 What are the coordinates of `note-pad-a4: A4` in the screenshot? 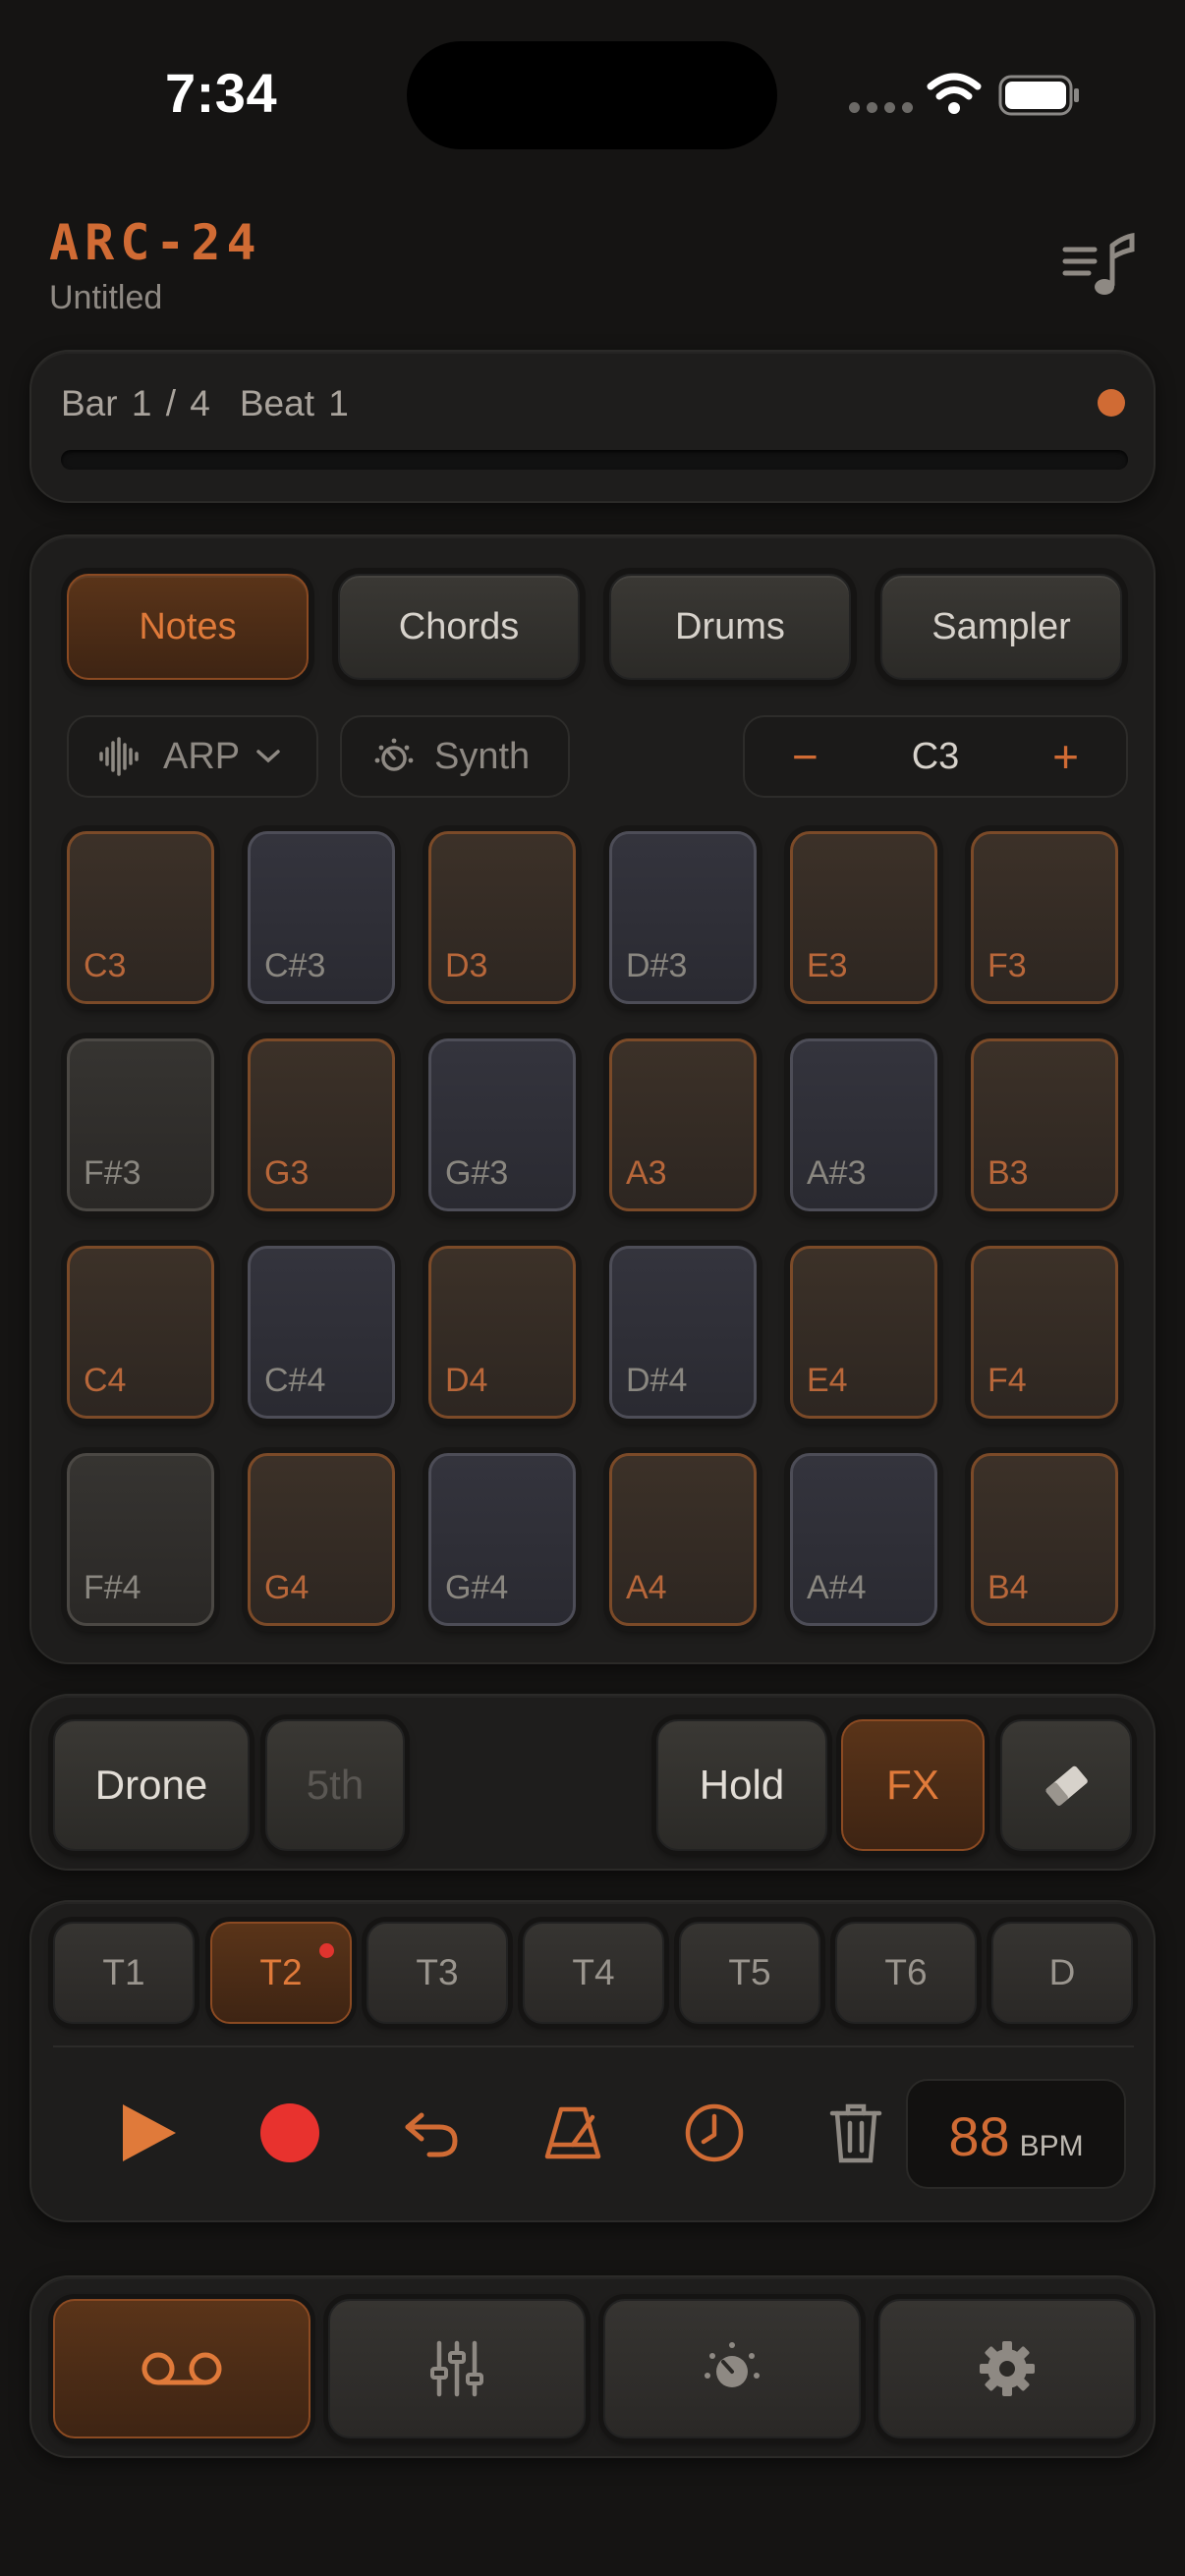 It's located at (683, 1539).